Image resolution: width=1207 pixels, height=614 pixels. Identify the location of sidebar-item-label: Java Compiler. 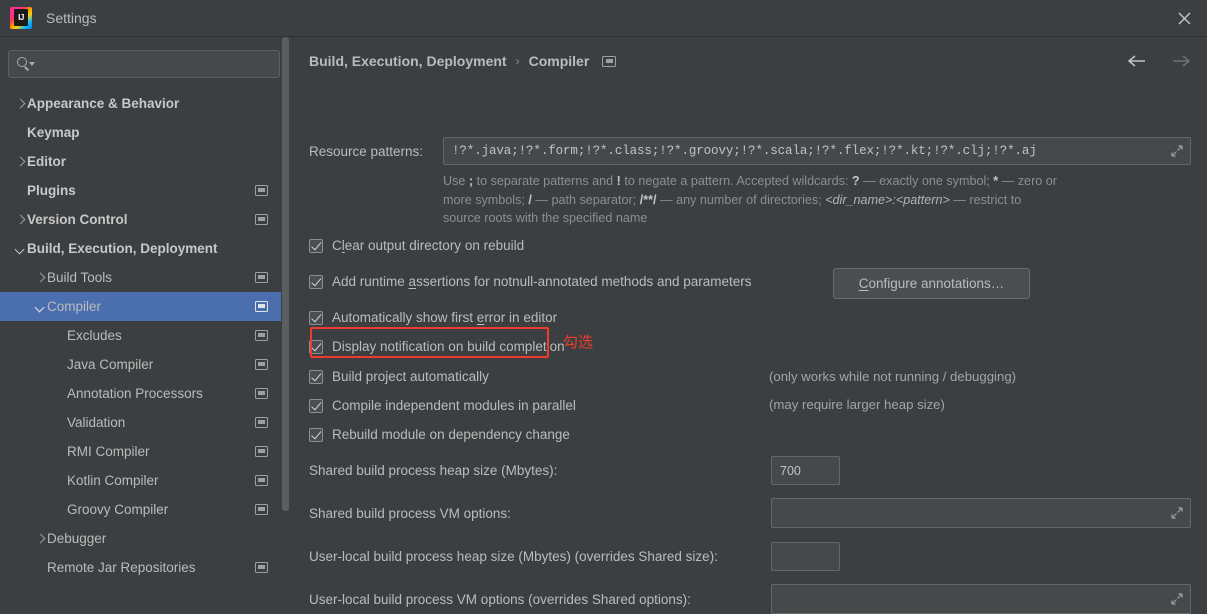
(110, 364).